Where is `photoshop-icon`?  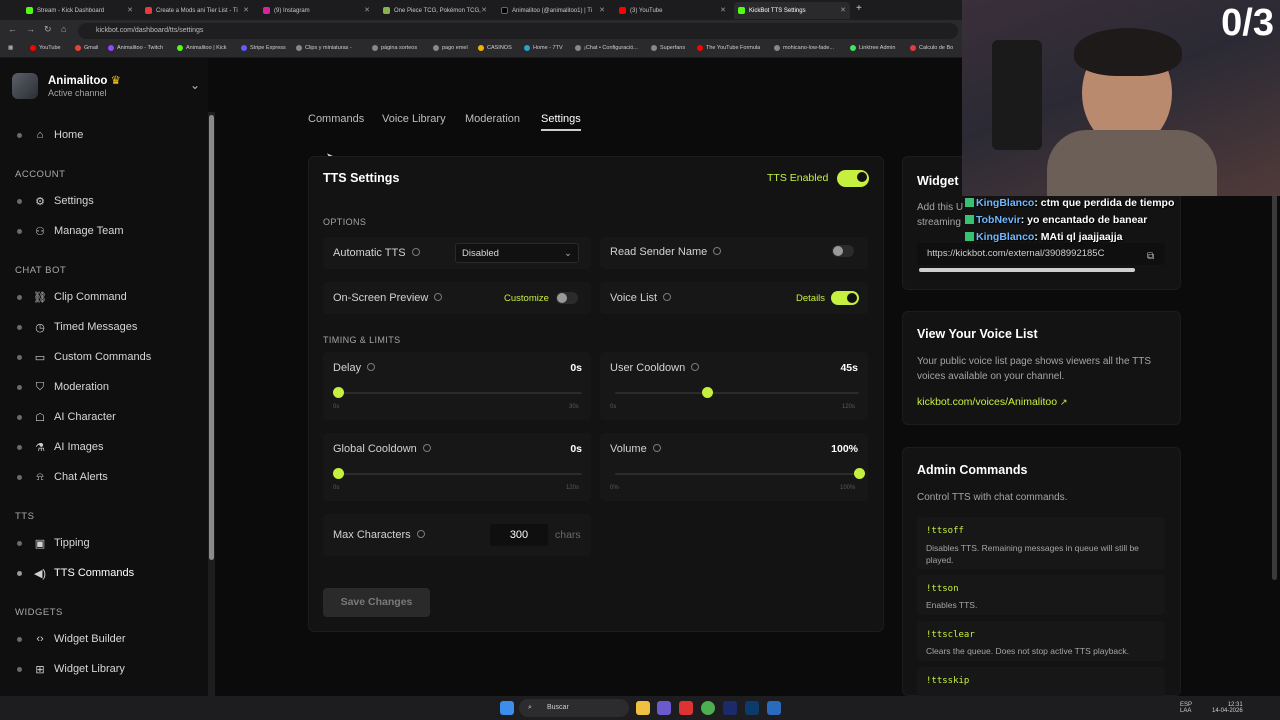 photoshop-icon is located at coordinates (752, 708).